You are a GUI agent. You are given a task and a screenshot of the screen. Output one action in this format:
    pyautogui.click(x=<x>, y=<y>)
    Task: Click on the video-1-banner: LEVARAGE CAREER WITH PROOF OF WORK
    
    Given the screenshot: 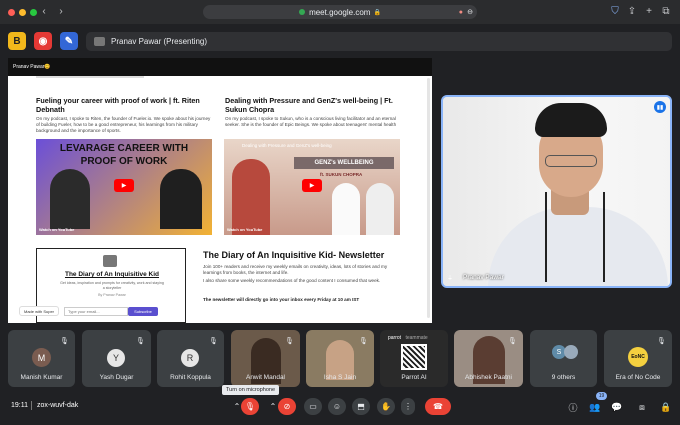 What is the action you would take?
    pyautogui.click(x=124, y=155)
    